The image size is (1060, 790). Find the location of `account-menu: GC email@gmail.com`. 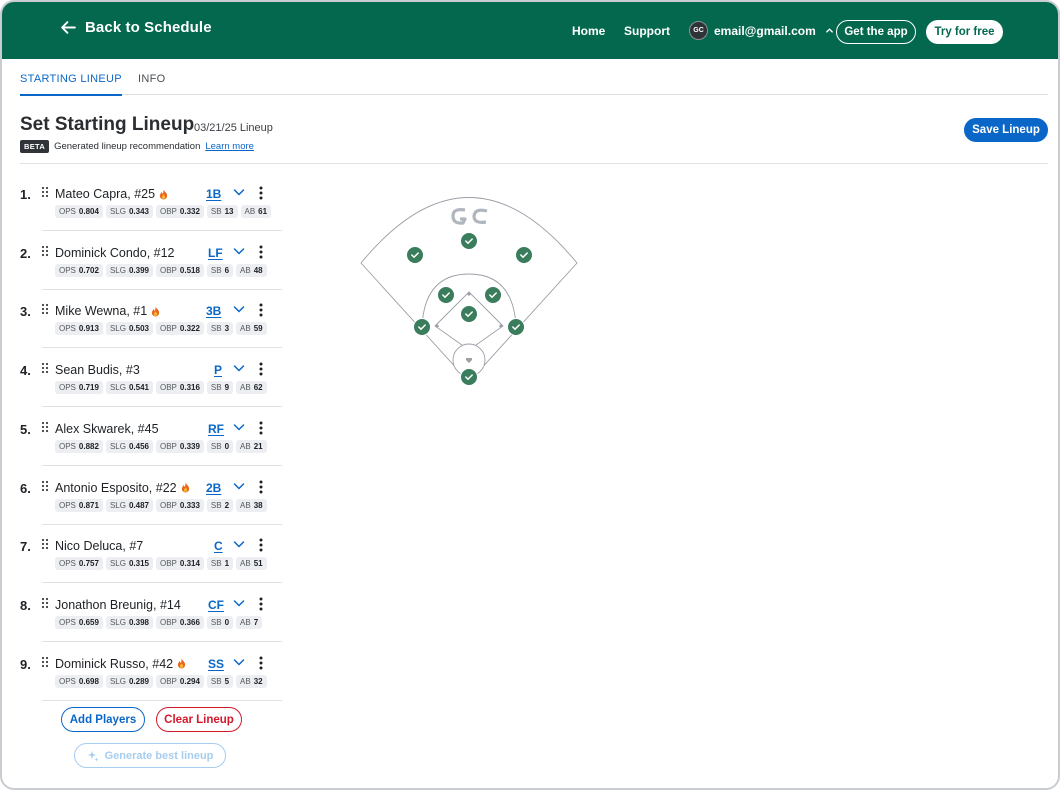

account-menu: GC email@gmail.com is located at coordinates (761, 30).